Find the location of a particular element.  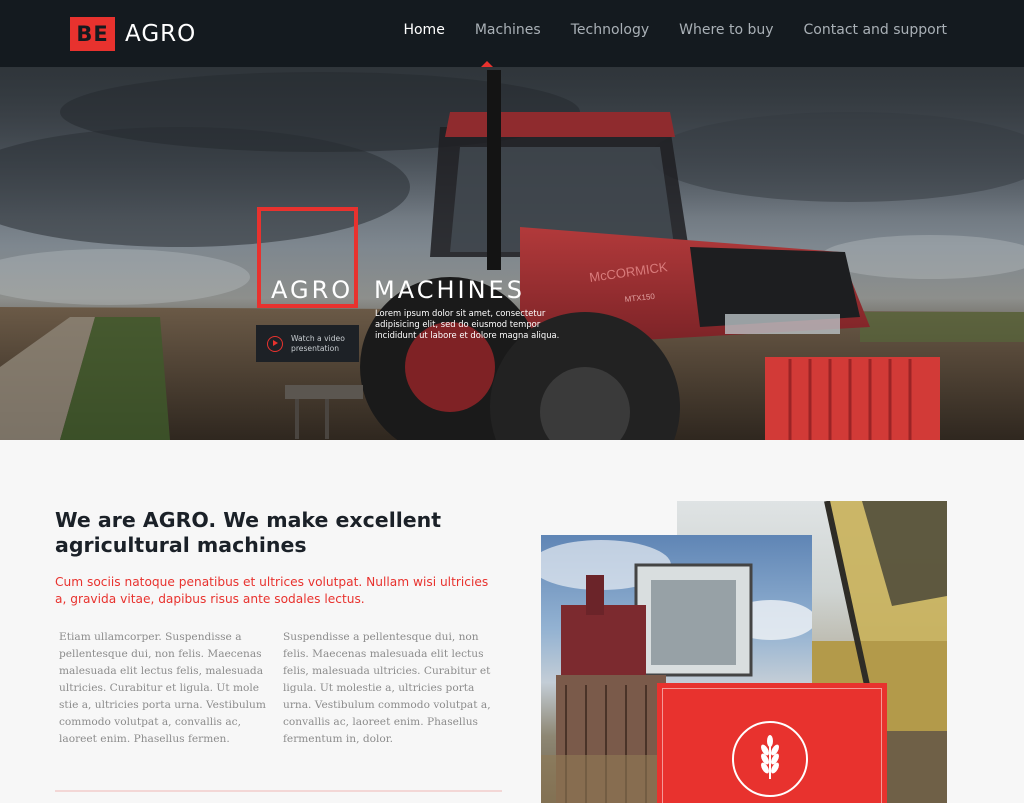

logo-badge: BE is located at coordinates (92, 34).